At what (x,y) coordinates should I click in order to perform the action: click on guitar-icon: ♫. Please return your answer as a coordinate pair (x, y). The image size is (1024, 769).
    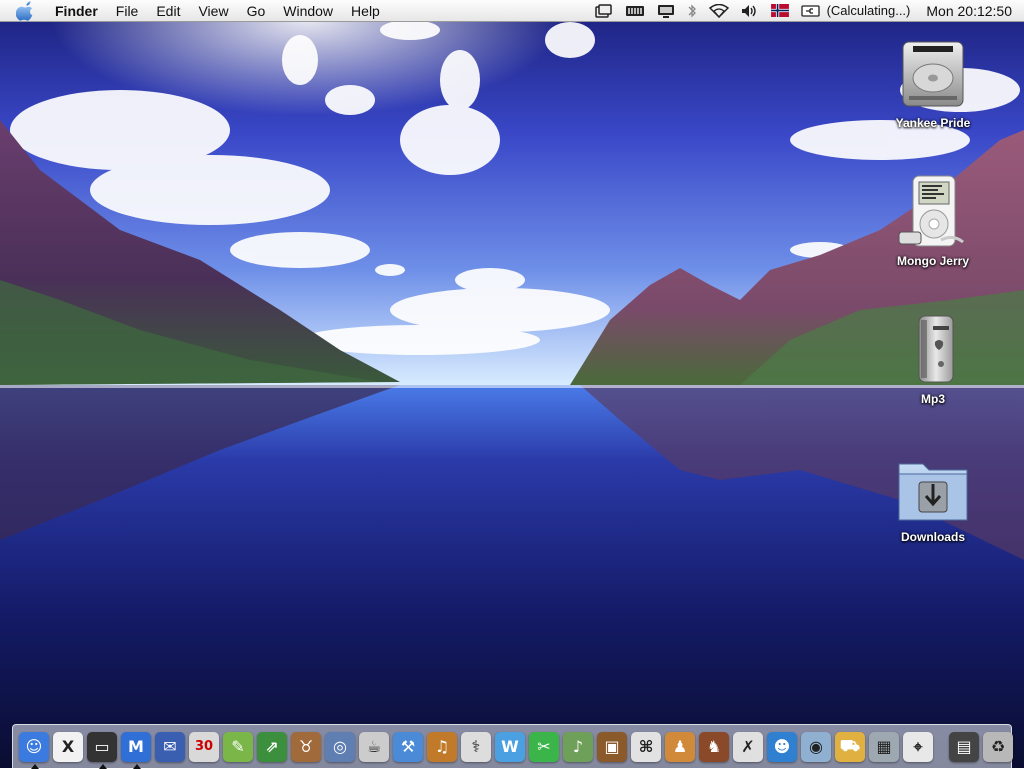
    Looking at the image, I should click on (442, 746).